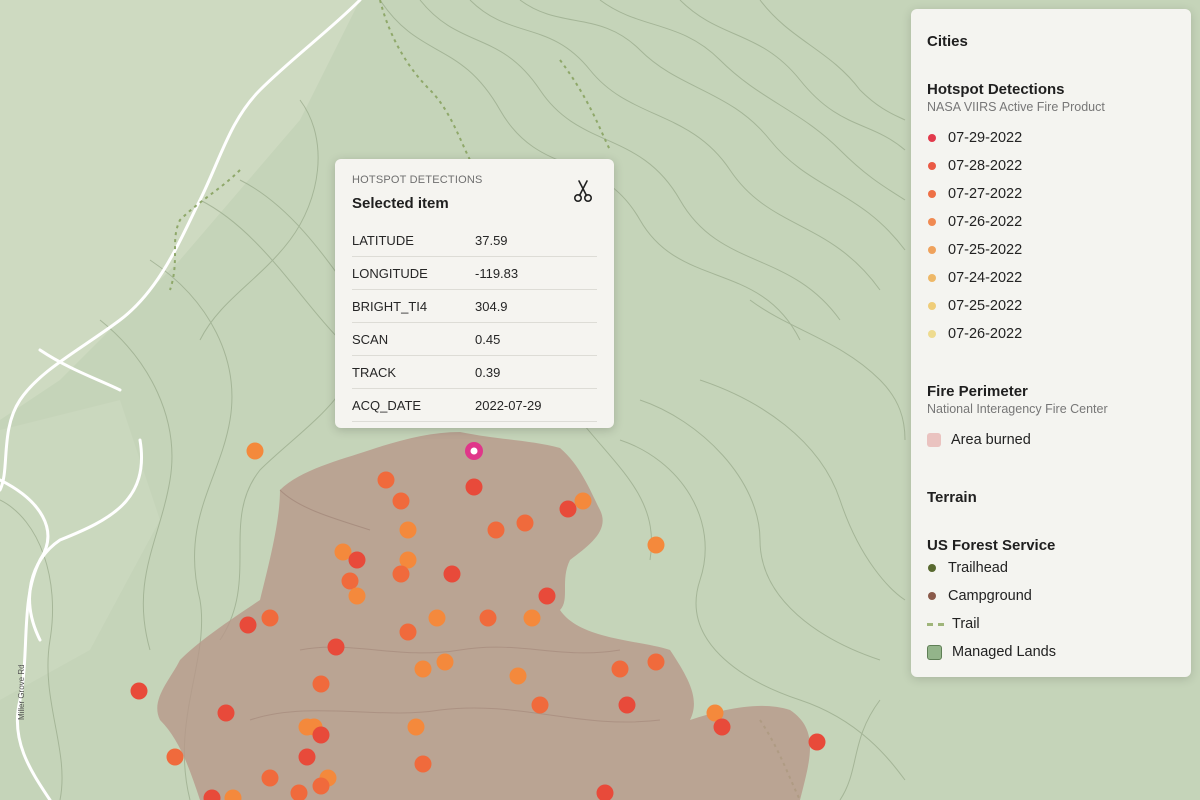 This screenshot has width=1200, height=800. Describe the element at coordinates (985, 278) in the screenshot. I see `legend-label: 07-24-2022` at that location.